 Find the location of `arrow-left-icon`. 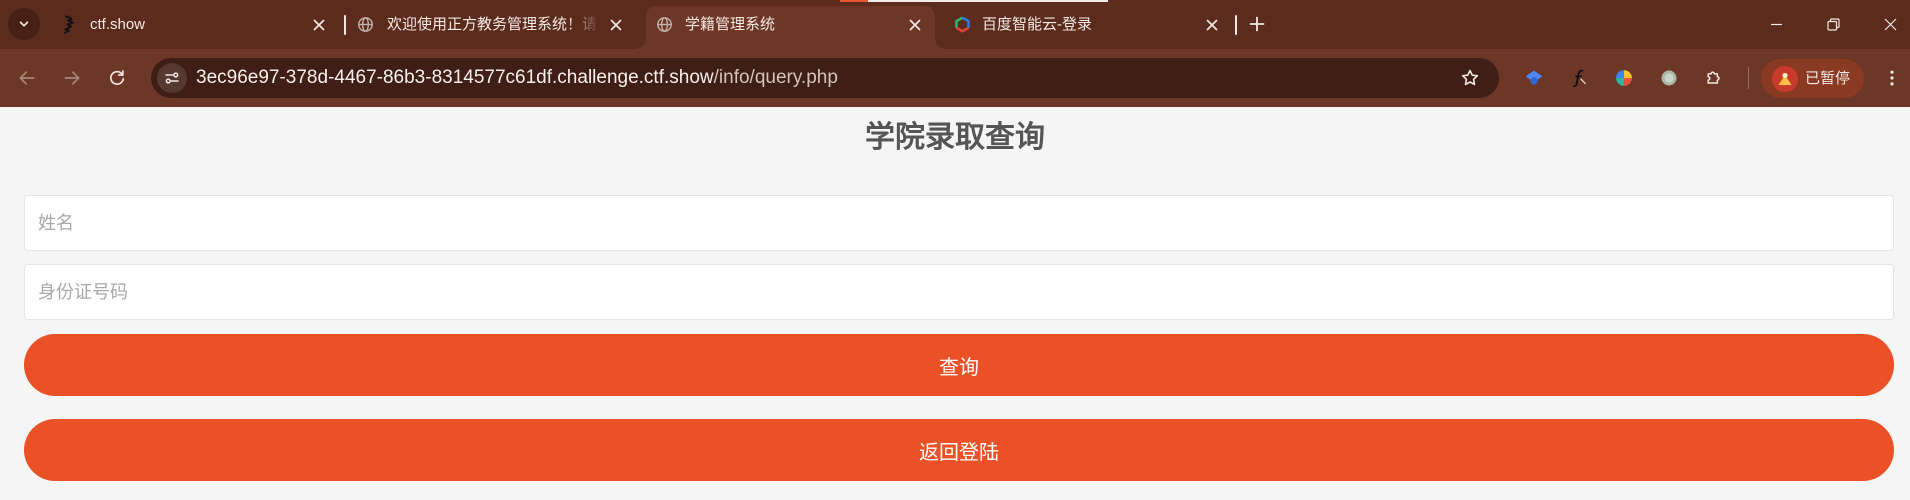

arrow-left-icon is located at coordinates (27, 78).